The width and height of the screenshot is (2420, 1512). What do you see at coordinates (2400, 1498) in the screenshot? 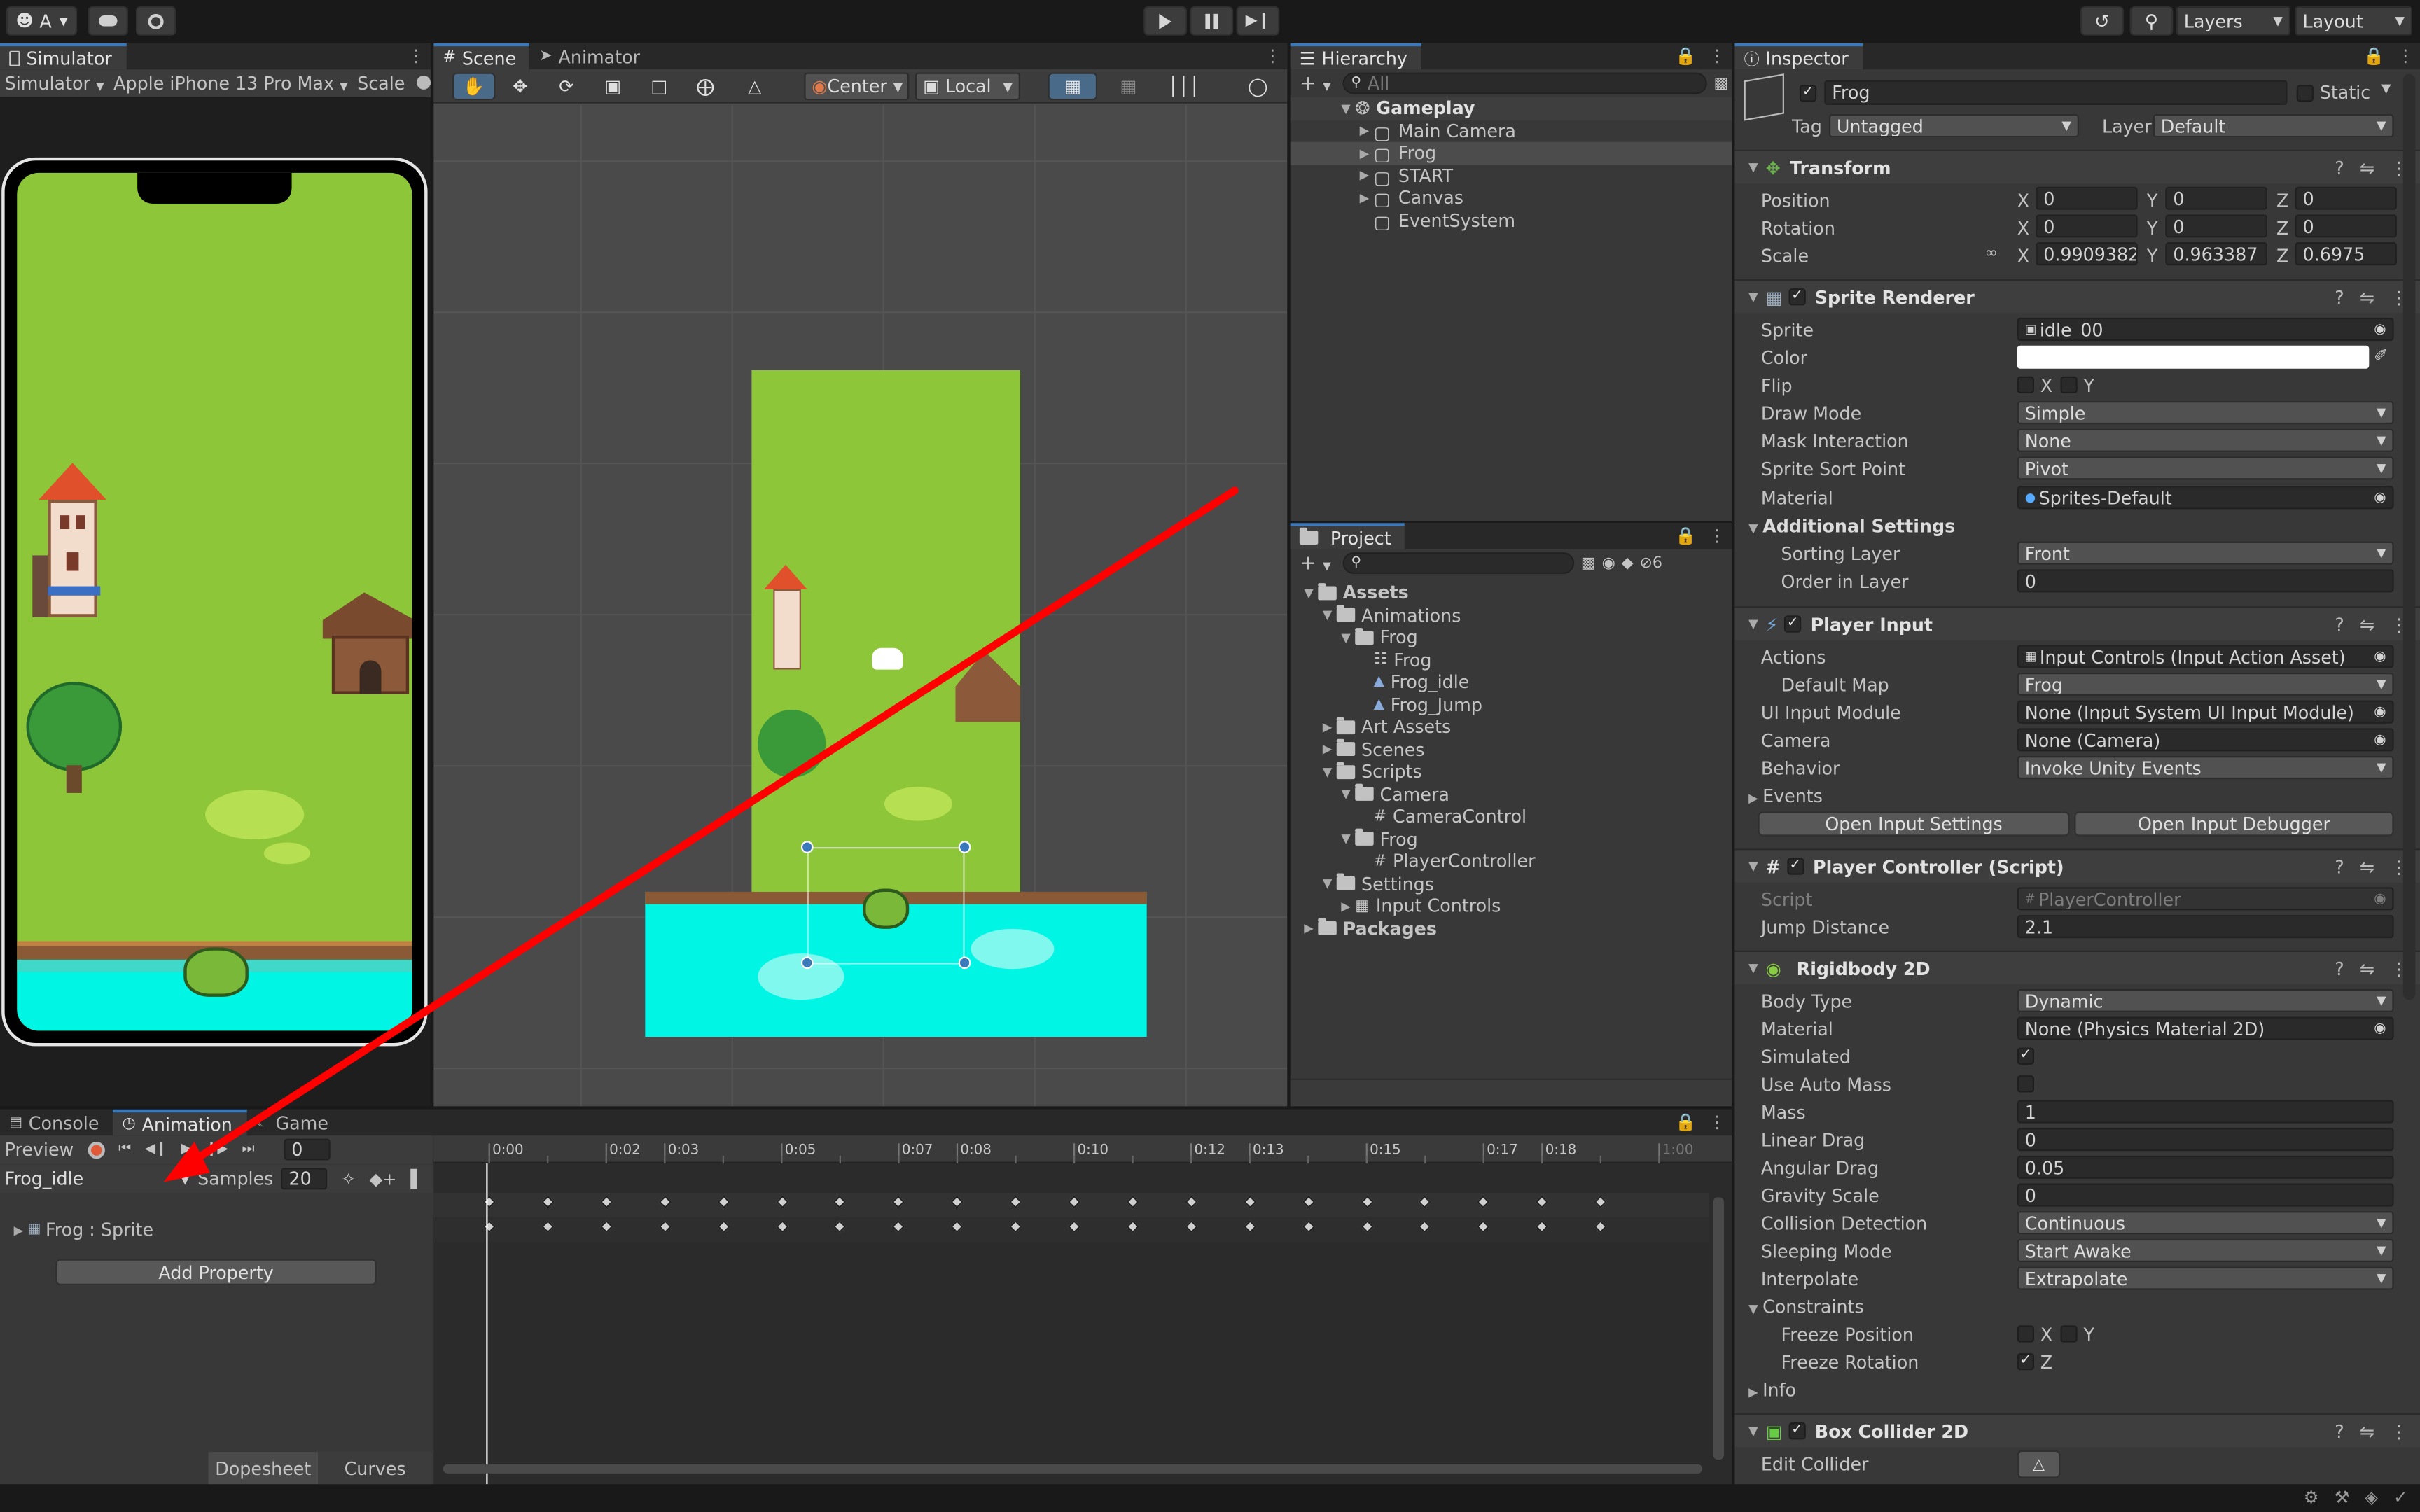
I see `progress-icon: ✓` at bounding box center [2400, 1498].